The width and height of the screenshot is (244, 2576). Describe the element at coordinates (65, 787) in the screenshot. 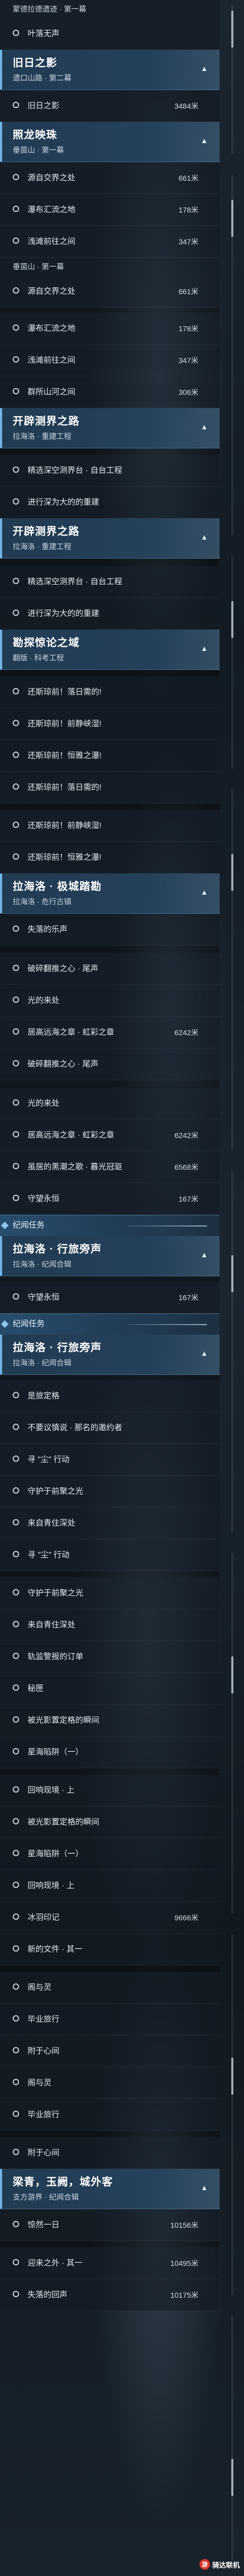

I see `quest-item-label: 还斯琼前！落日需的!` at that location.